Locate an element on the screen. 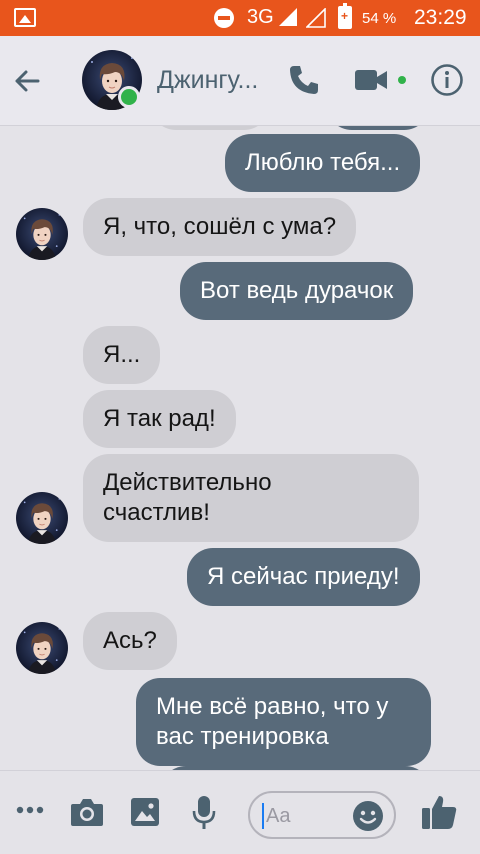 This screenshot has height=854, width=480. message-composer is located at coordinates (240, 812).